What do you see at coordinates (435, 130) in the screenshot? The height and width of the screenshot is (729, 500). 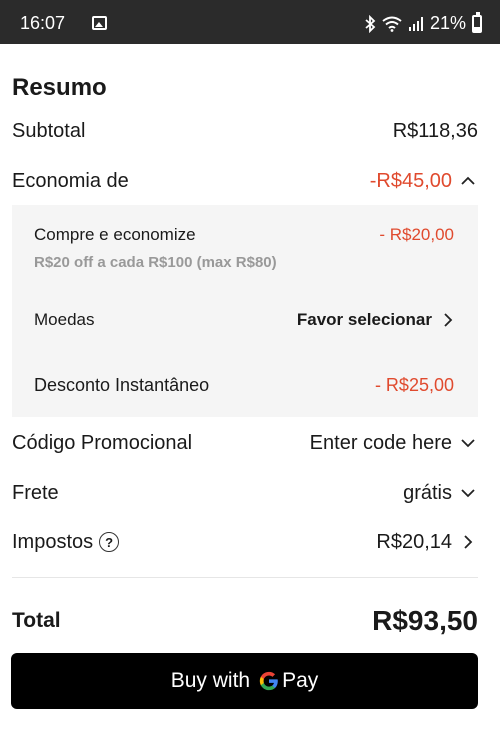 I see `subtotal-value: R$118,36` at bounding box center [435, 130].